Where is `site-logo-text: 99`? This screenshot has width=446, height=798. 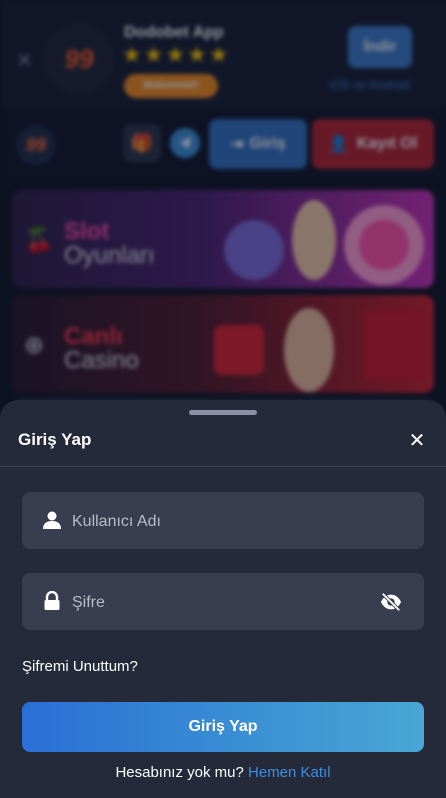 site-logo-text: 99 is located at coordinates (36, 144).